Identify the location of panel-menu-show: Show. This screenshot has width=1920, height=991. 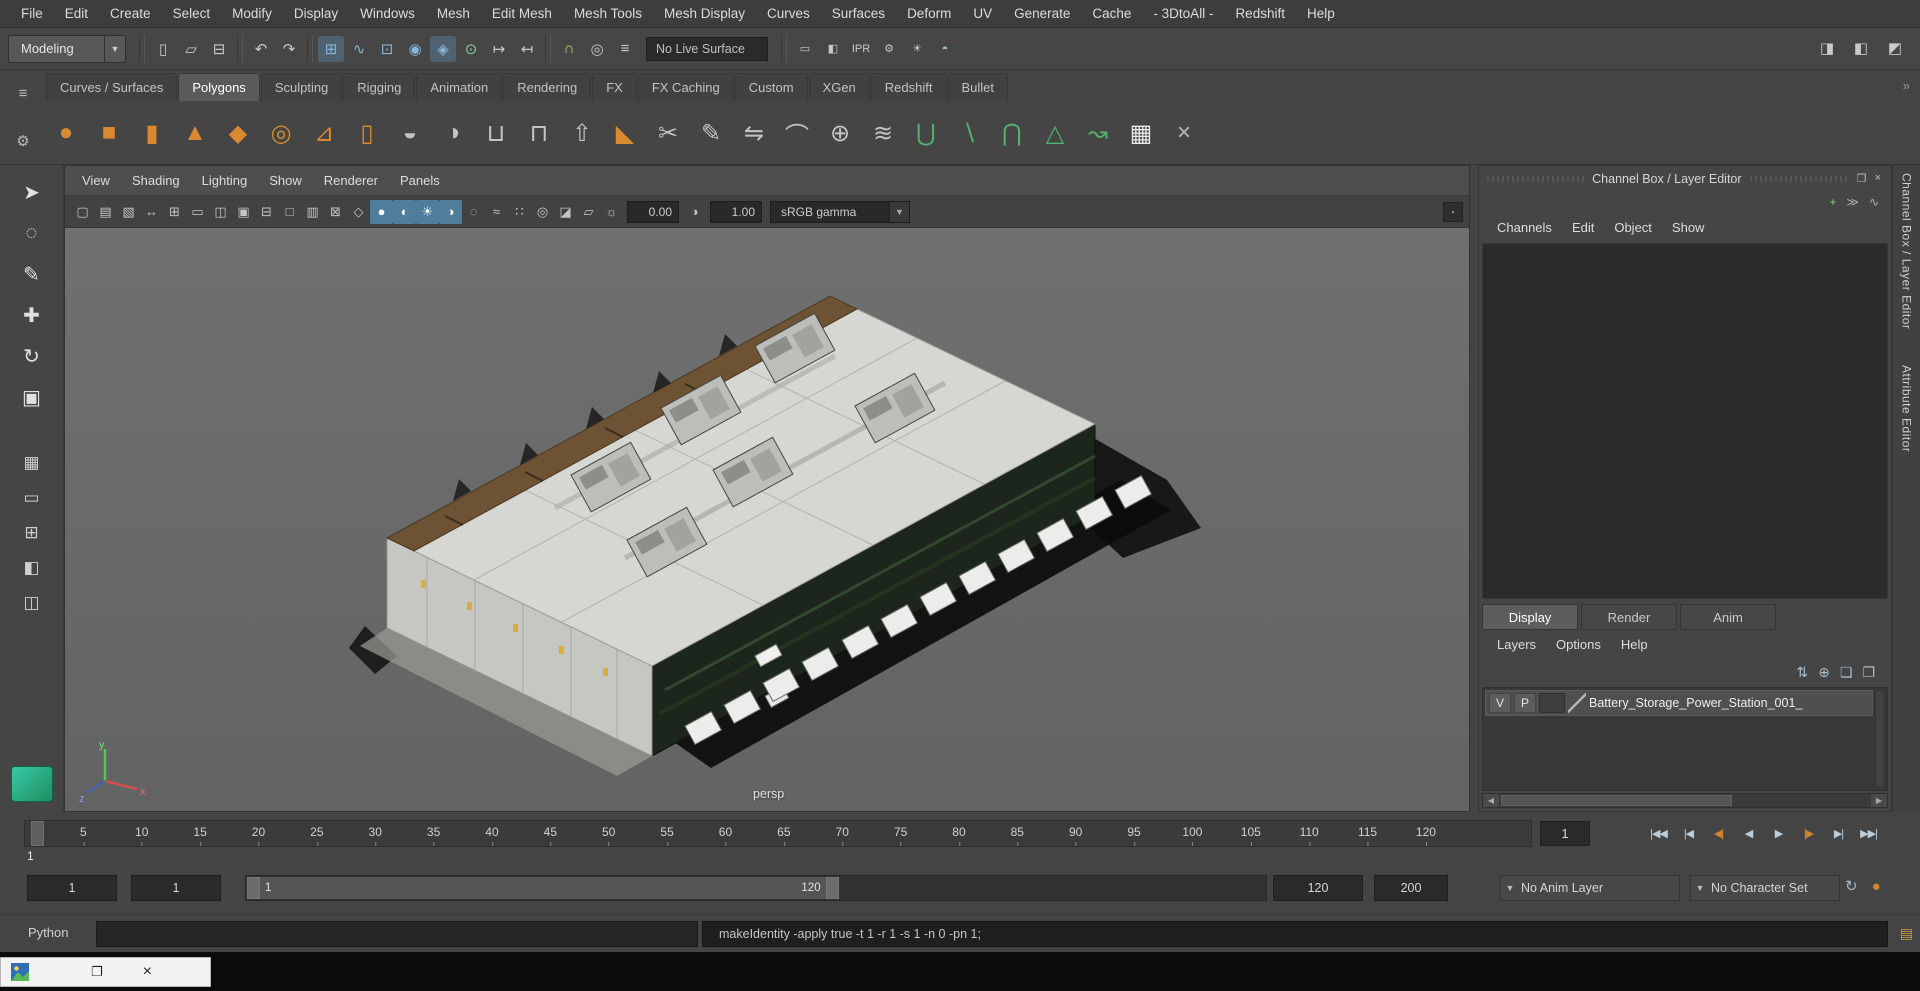
(285, 180).